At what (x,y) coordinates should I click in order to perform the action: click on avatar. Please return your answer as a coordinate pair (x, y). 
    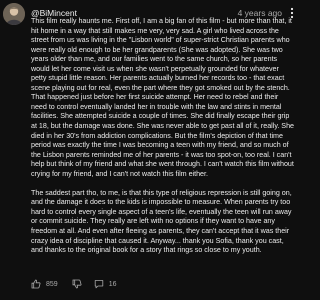
    Looking at the image, I should click on (14, 14).